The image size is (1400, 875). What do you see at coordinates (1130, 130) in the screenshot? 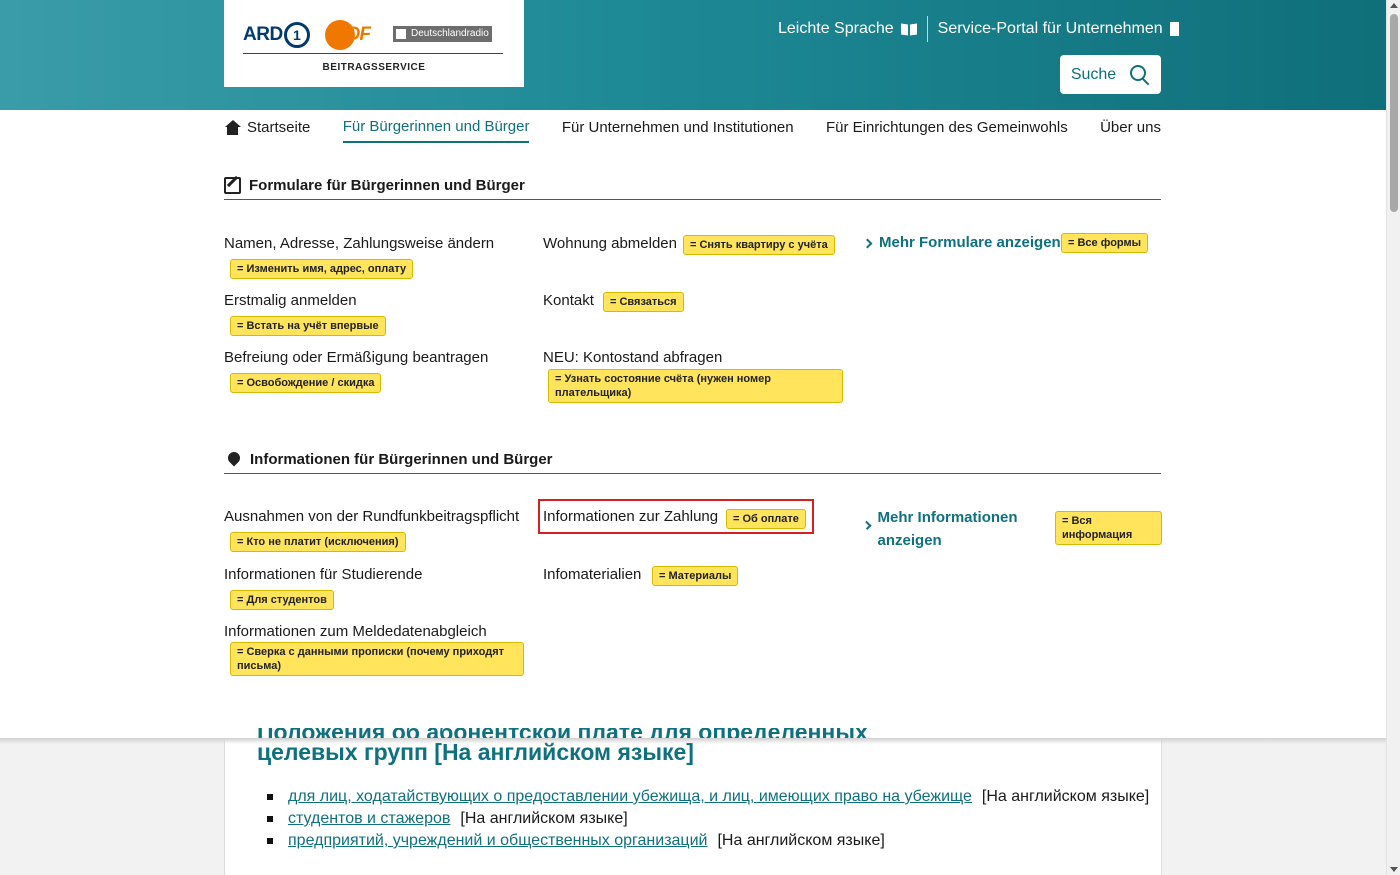
I see `nav-about: Über uns` at bounding box center [1130, 130].